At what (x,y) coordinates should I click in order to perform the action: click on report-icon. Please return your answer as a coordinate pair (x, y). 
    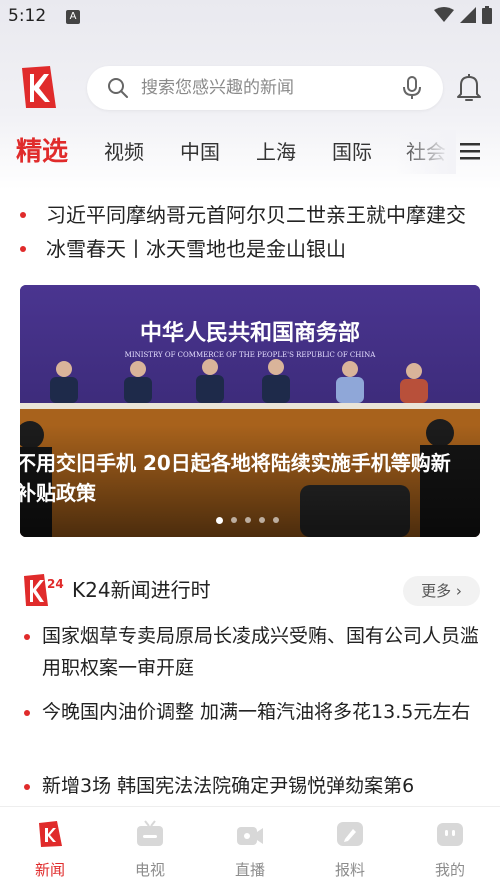
    Looking at the image, I should click on (350, 834).